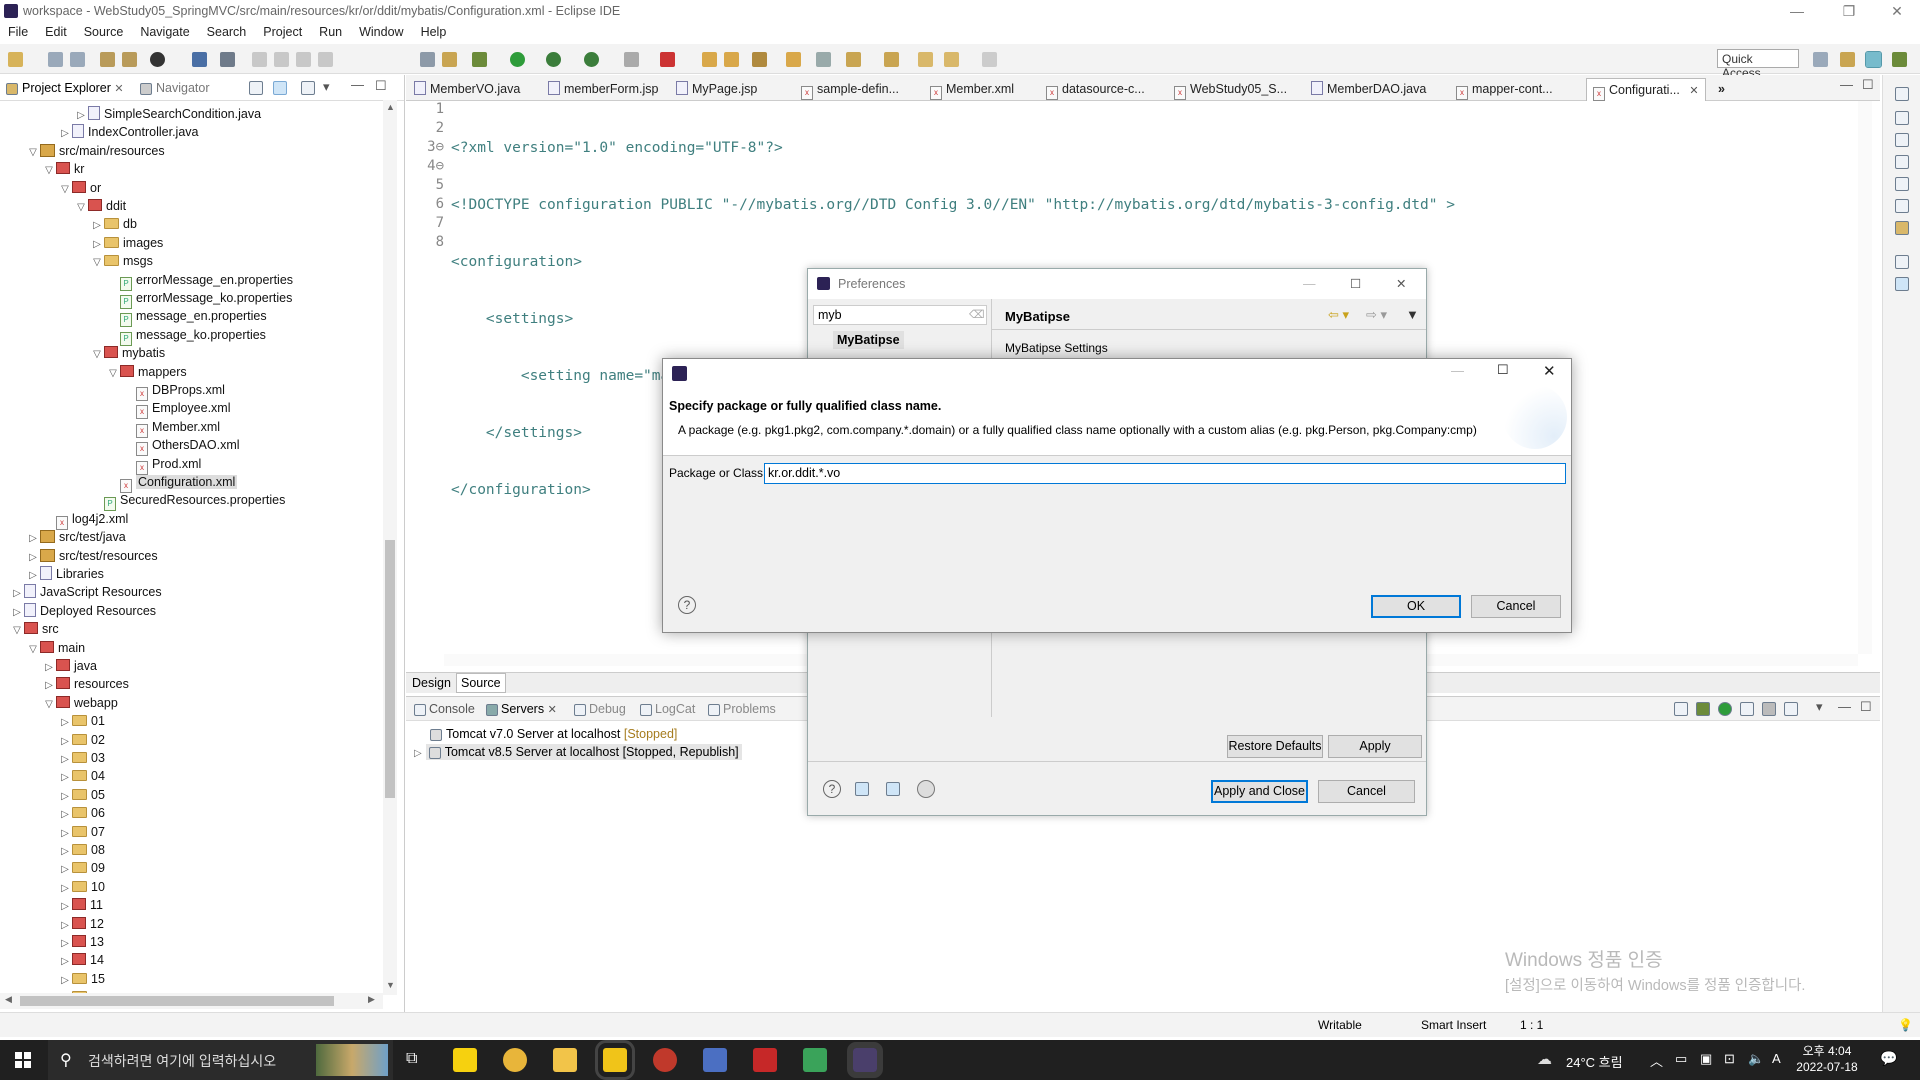  I want to click on tree-item: ▷ 13, so click(81, 942).